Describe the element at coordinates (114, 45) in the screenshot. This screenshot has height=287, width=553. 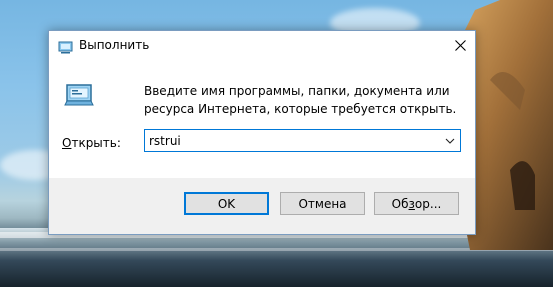
I see `dialog-title: Выполнить` at that location.